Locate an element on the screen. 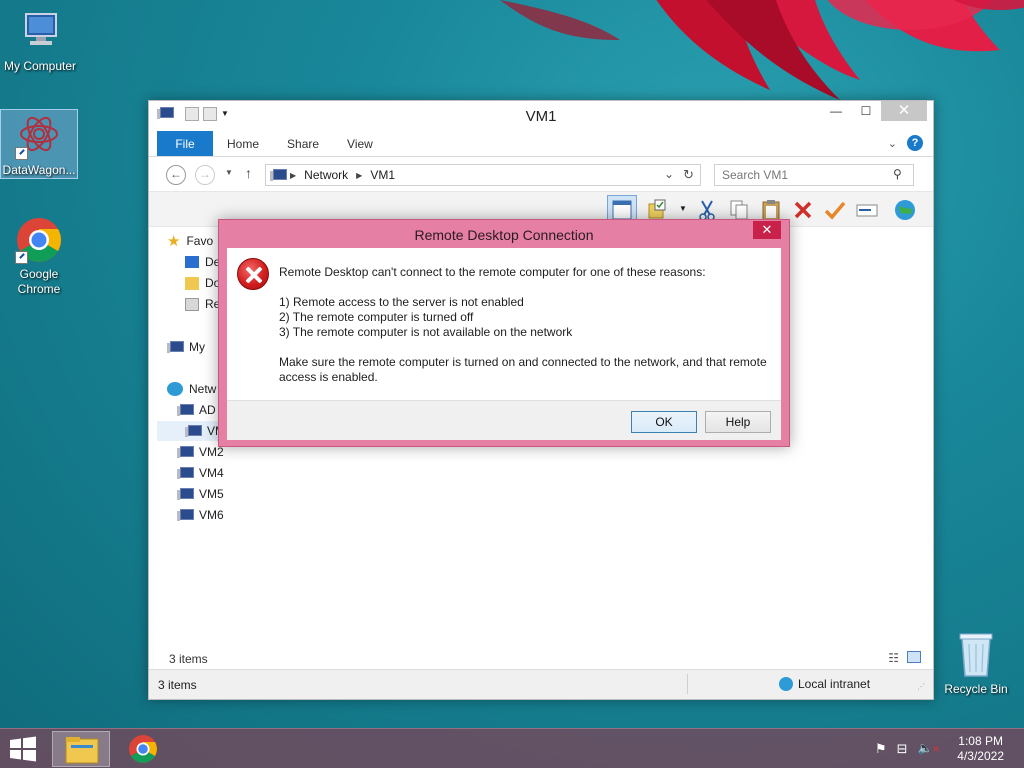 The height and width of the screenshot is (768, 1024). taskbar-chrome is located at coordinates (143, 749).